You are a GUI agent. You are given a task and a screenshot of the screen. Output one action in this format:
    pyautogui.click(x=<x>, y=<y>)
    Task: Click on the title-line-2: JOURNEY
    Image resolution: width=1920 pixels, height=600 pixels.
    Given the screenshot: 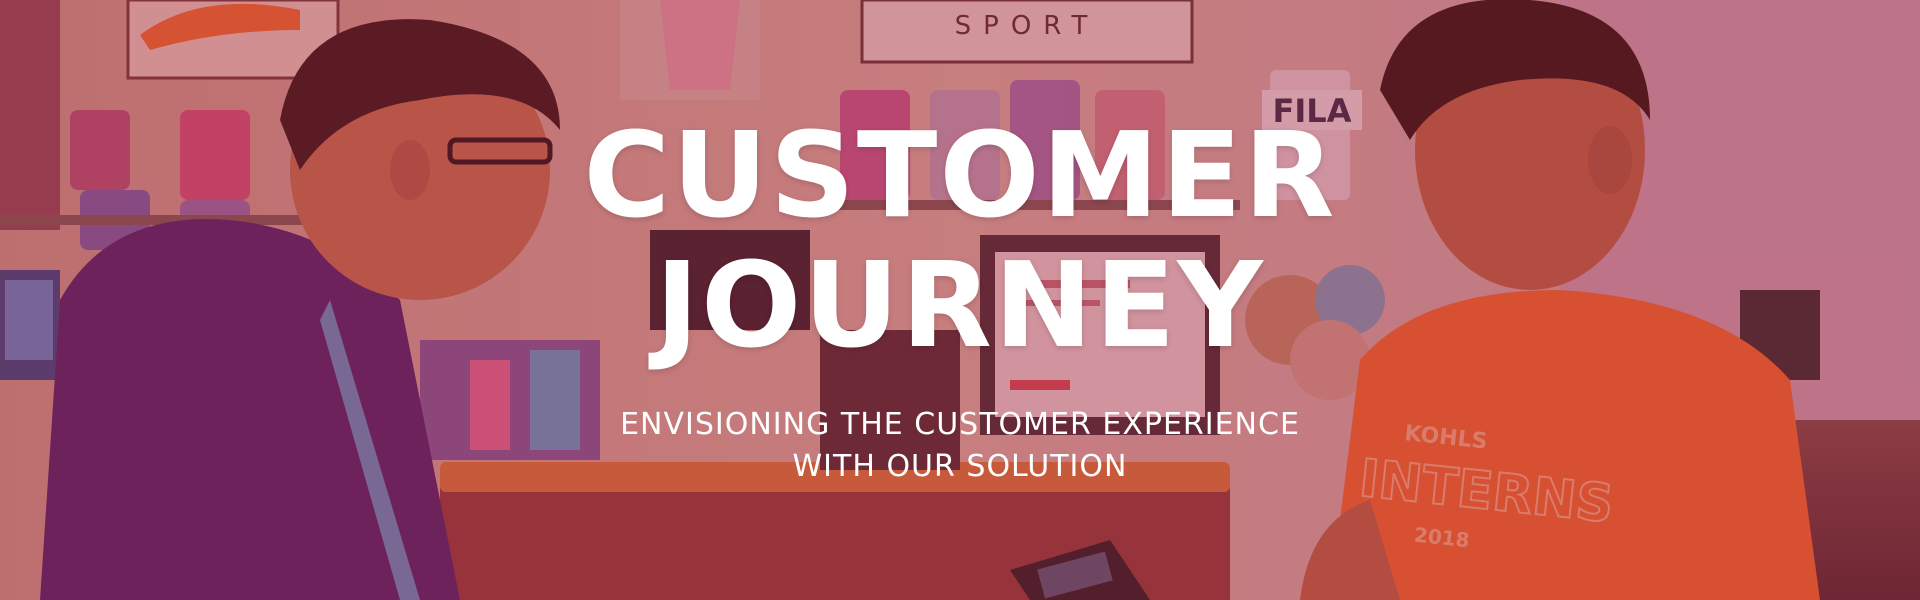 What is the action you would take?
    pyautogui.click(x=960, y=305)
    